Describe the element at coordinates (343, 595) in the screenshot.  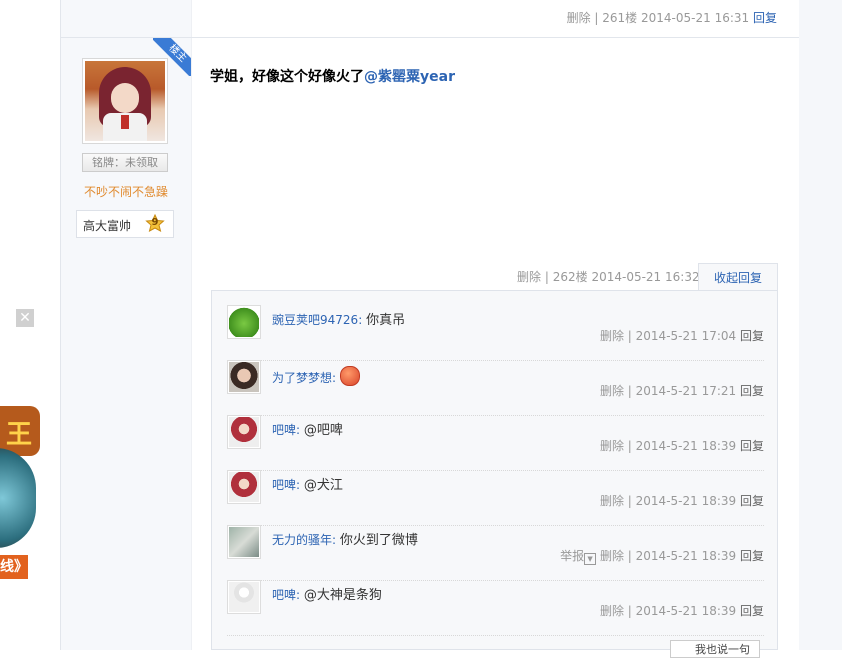
I see `reply-mention: @大神是条狗` at that location.